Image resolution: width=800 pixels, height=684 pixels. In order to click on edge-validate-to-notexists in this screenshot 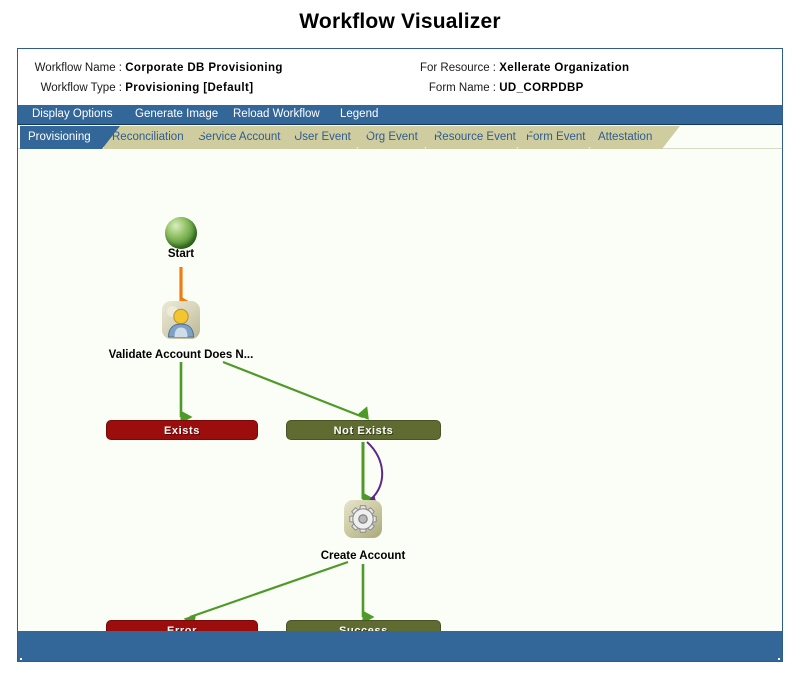, I will do `click(295, 390)`.